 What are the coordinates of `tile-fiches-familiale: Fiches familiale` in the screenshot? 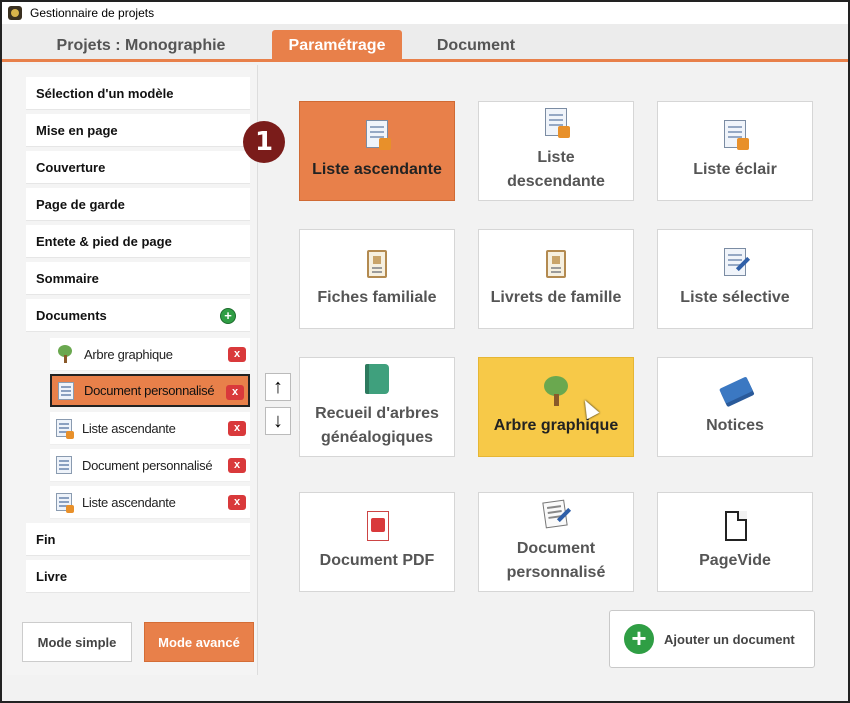 It's located at (377, 279).